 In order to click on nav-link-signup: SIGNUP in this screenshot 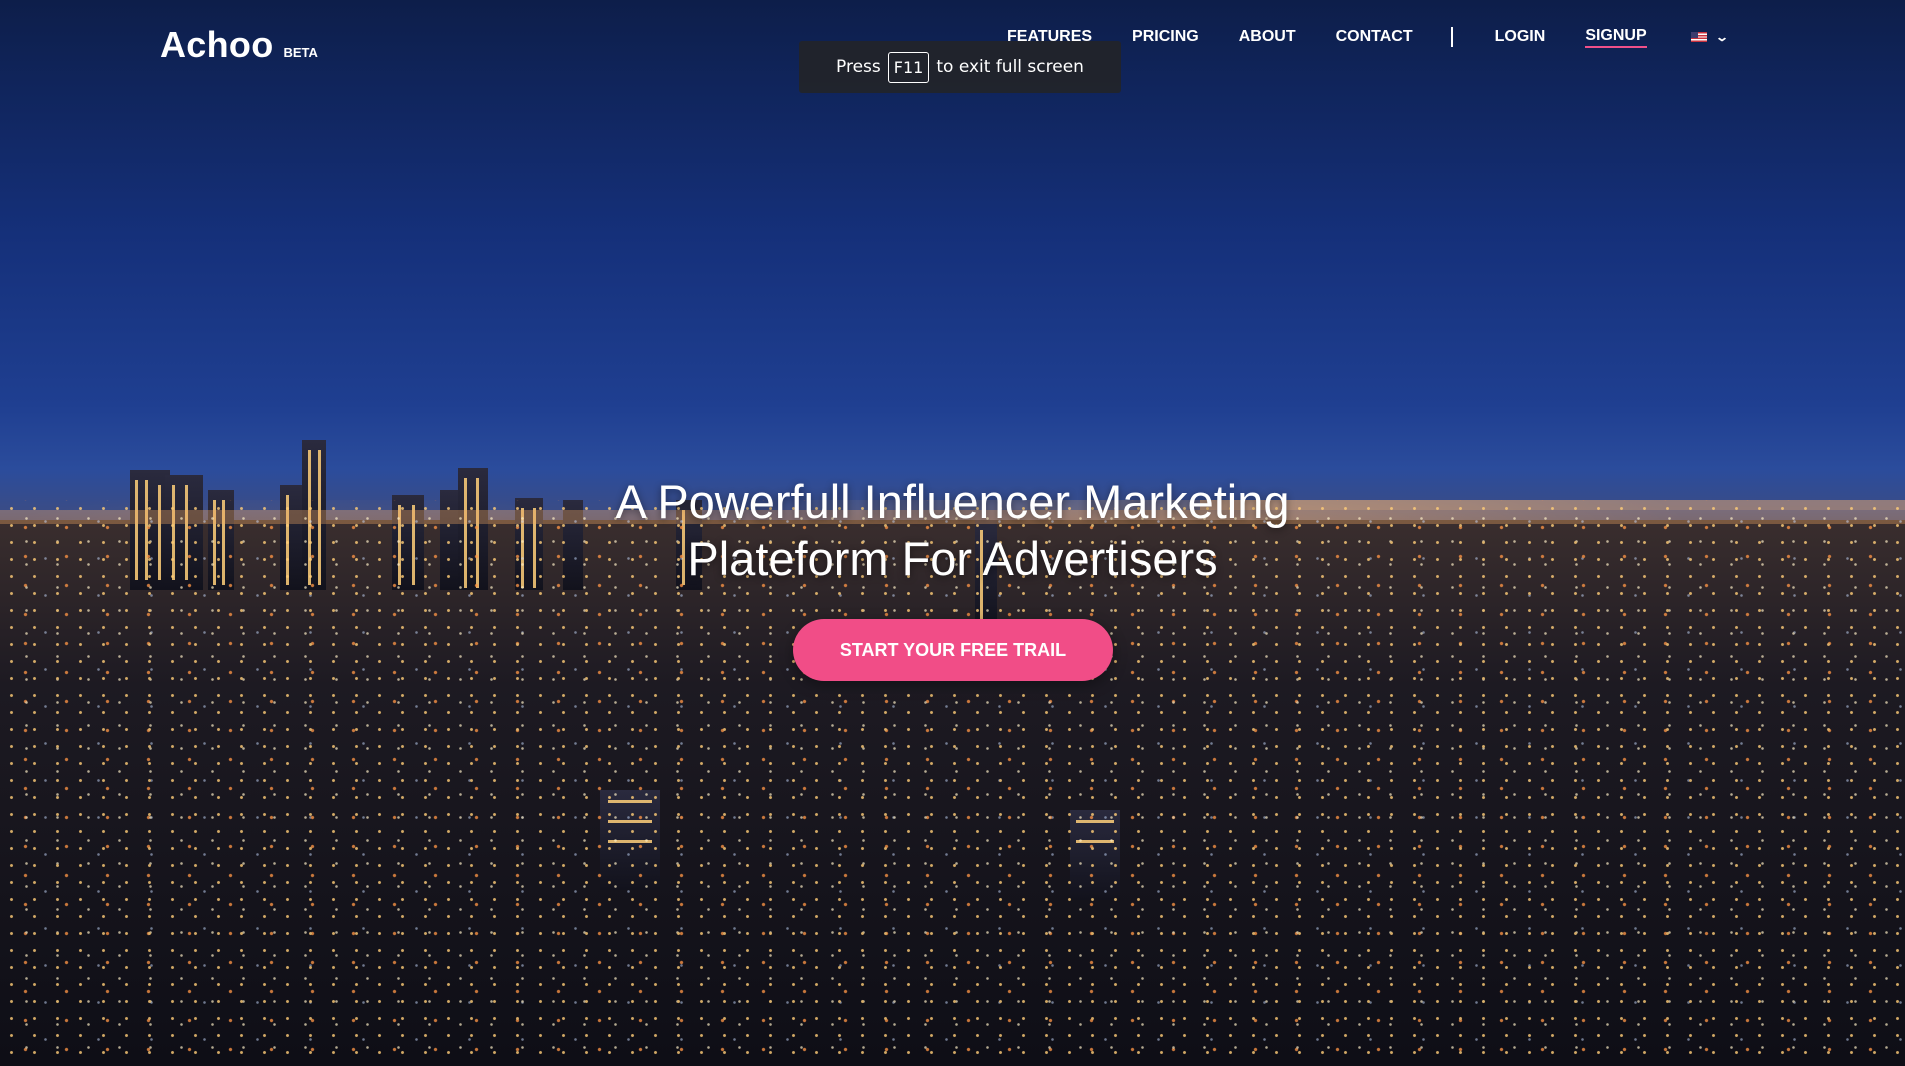, I will do `click(1616, 37)`.